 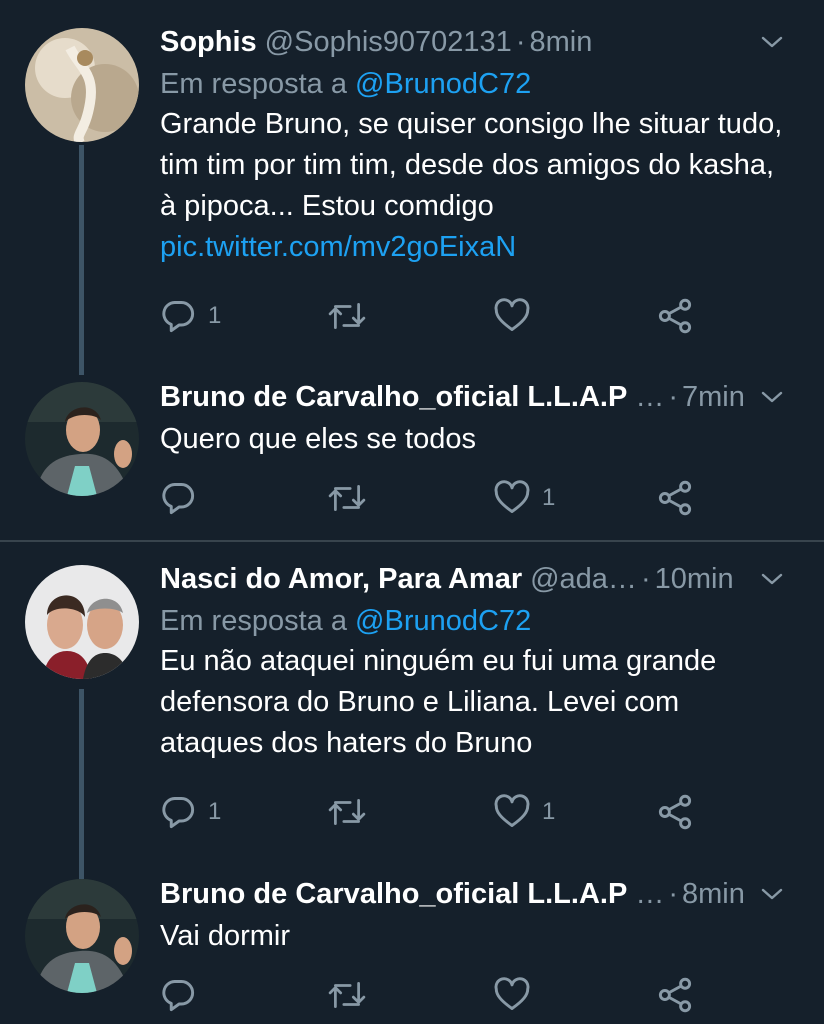 I want to click on display-name: Nasci do Amor, Para Amar, so click(x=341, y=579).